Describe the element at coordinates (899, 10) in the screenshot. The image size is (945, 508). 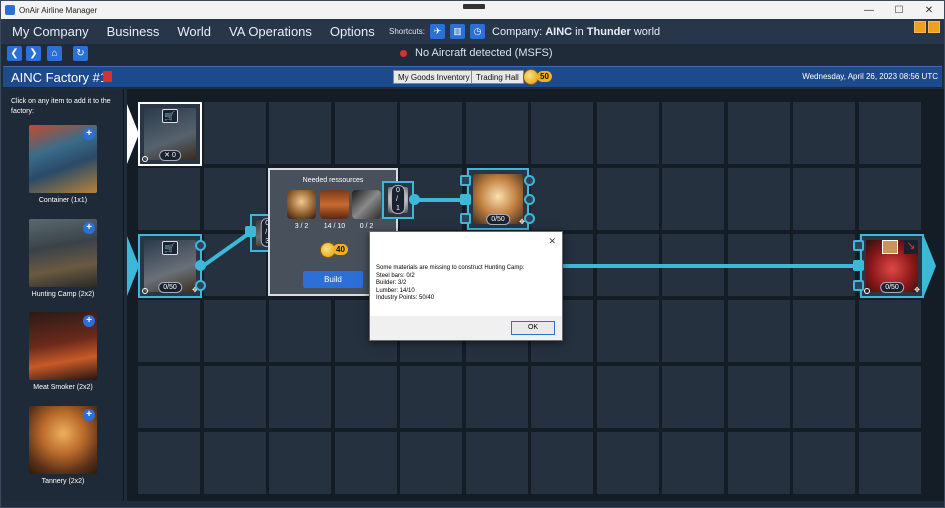
I see `maximize-button: ☐` at that location.